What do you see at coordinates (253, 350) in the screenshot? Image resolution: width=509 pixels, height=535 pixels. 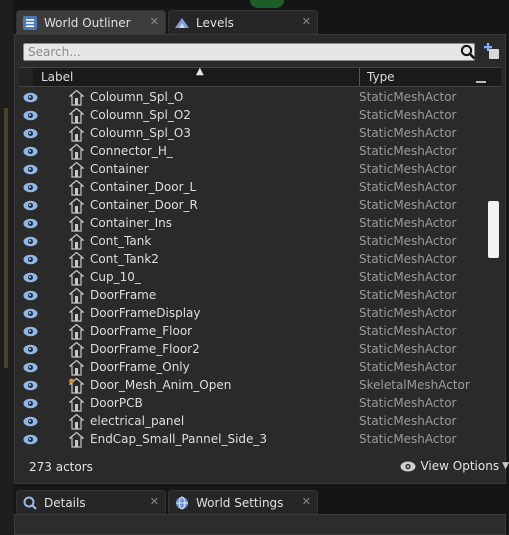 I see `table-row: DoorFrame_Floor2 StaticMeshActor` at bounding box center [253, 350].